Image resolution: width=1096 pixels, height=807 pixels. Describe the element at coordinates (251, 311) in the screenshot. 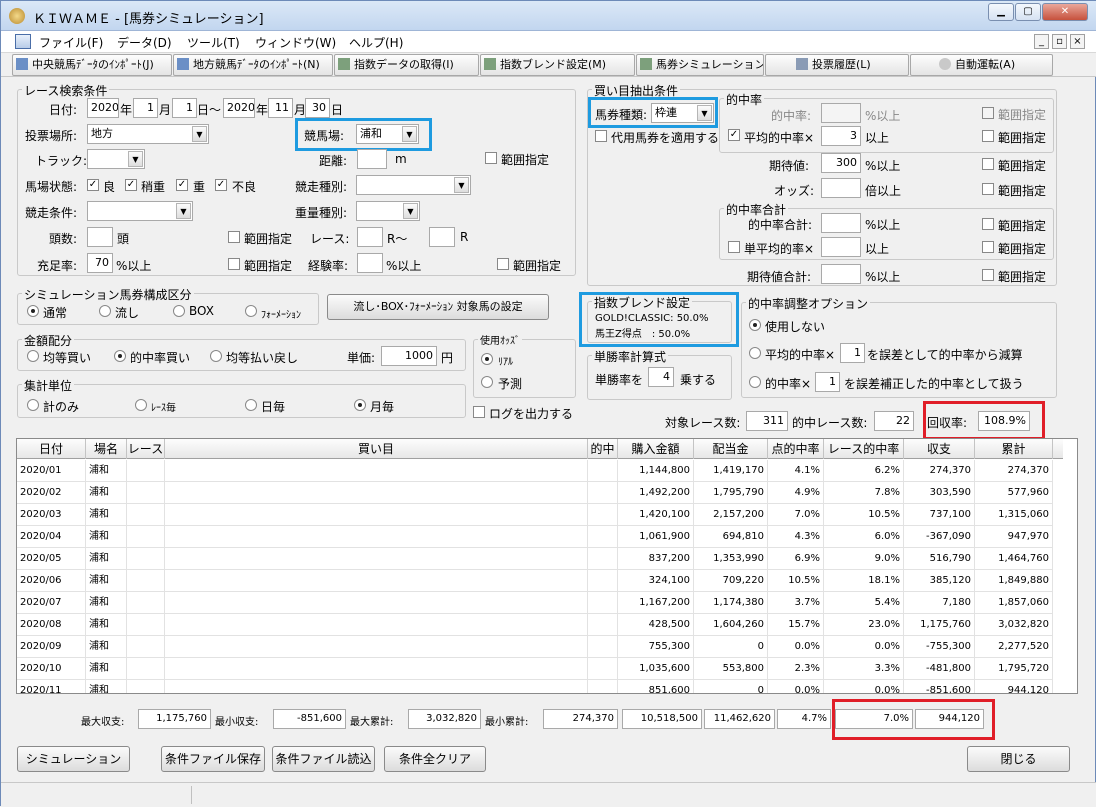

I see `sim-formation-radio` at that location.